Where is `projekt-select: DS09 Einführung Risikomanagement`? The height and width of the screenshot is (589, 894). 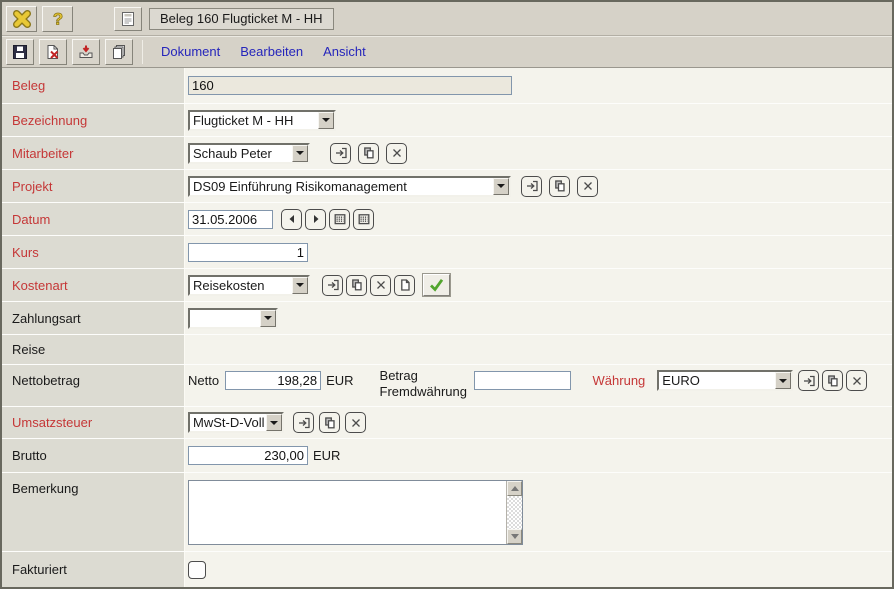
projekt-select: DS09 Einführung Risikomanagement is located at coordinates (349, 186).